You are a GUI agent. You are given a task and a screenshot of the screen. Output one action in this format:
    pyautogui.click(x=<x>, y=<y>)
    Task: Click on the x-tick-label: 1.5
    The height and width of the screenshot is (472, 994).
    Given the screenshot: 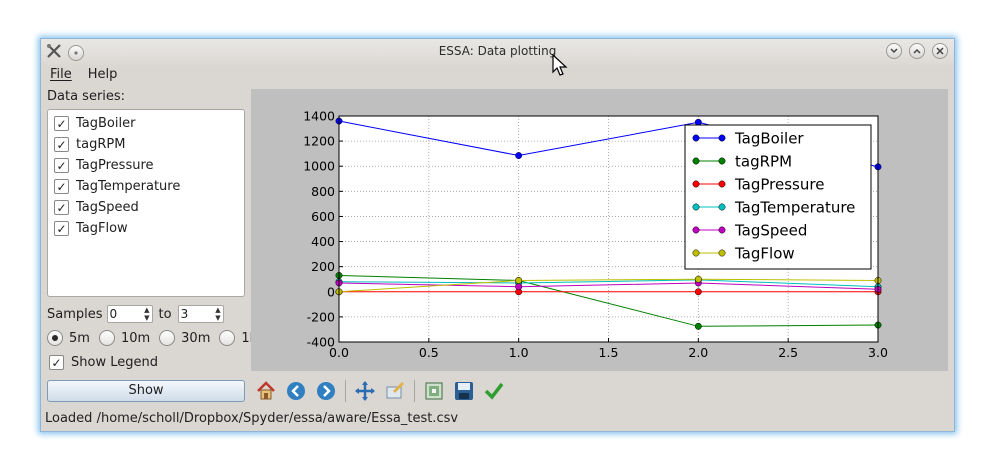 What is the action you would take?
    pyautogui.click(x=609, y=352)
    